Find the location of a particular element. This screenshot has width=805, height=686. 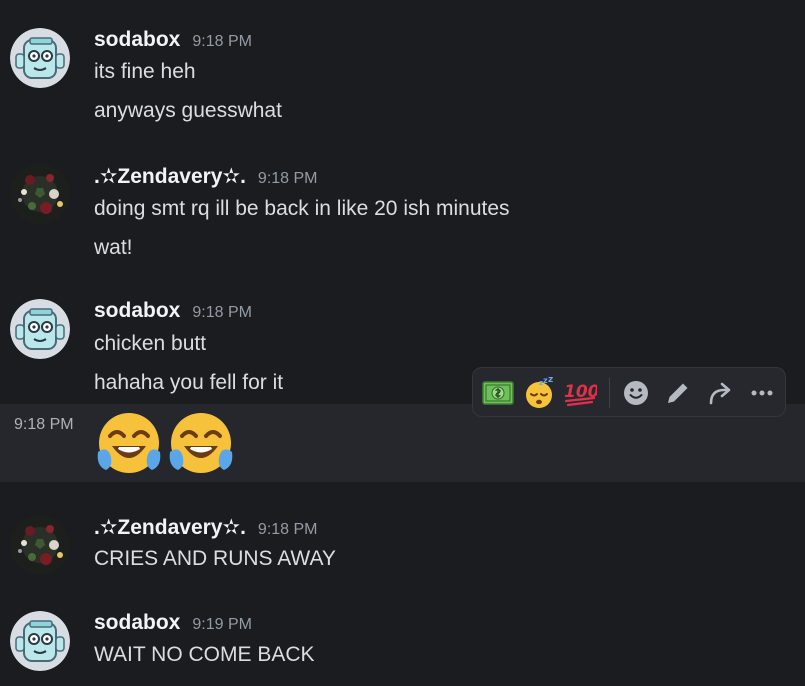

message-text: chicken butt is located at coordinates (150, 343).